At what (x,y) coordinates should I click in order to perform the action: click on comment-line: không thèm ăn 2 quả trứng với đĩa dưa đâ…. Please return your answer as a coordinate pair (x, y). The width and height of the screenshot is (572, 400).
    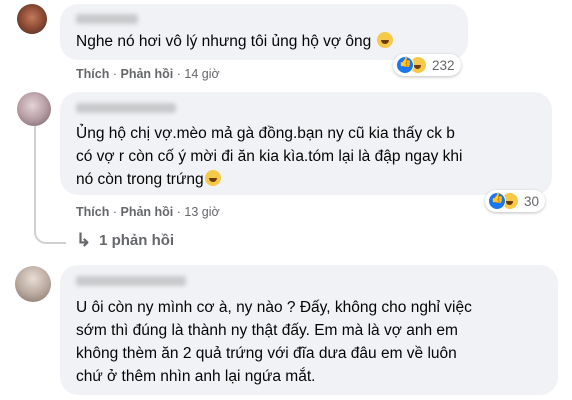
    Looking at the image, I should click on (266, 353).